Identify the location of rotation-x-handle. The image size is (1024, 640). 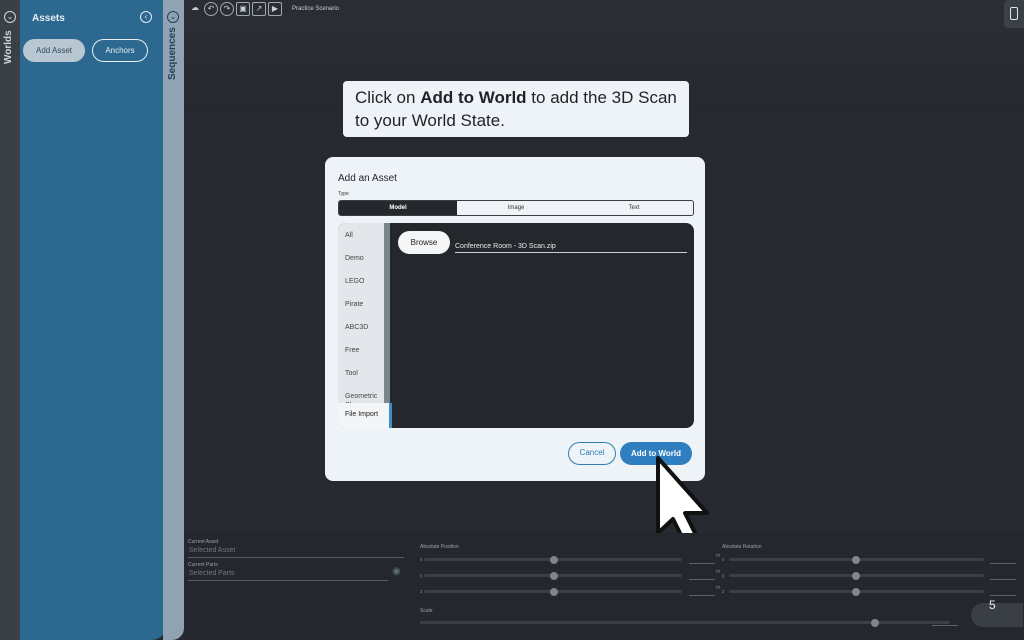
(856, 560).